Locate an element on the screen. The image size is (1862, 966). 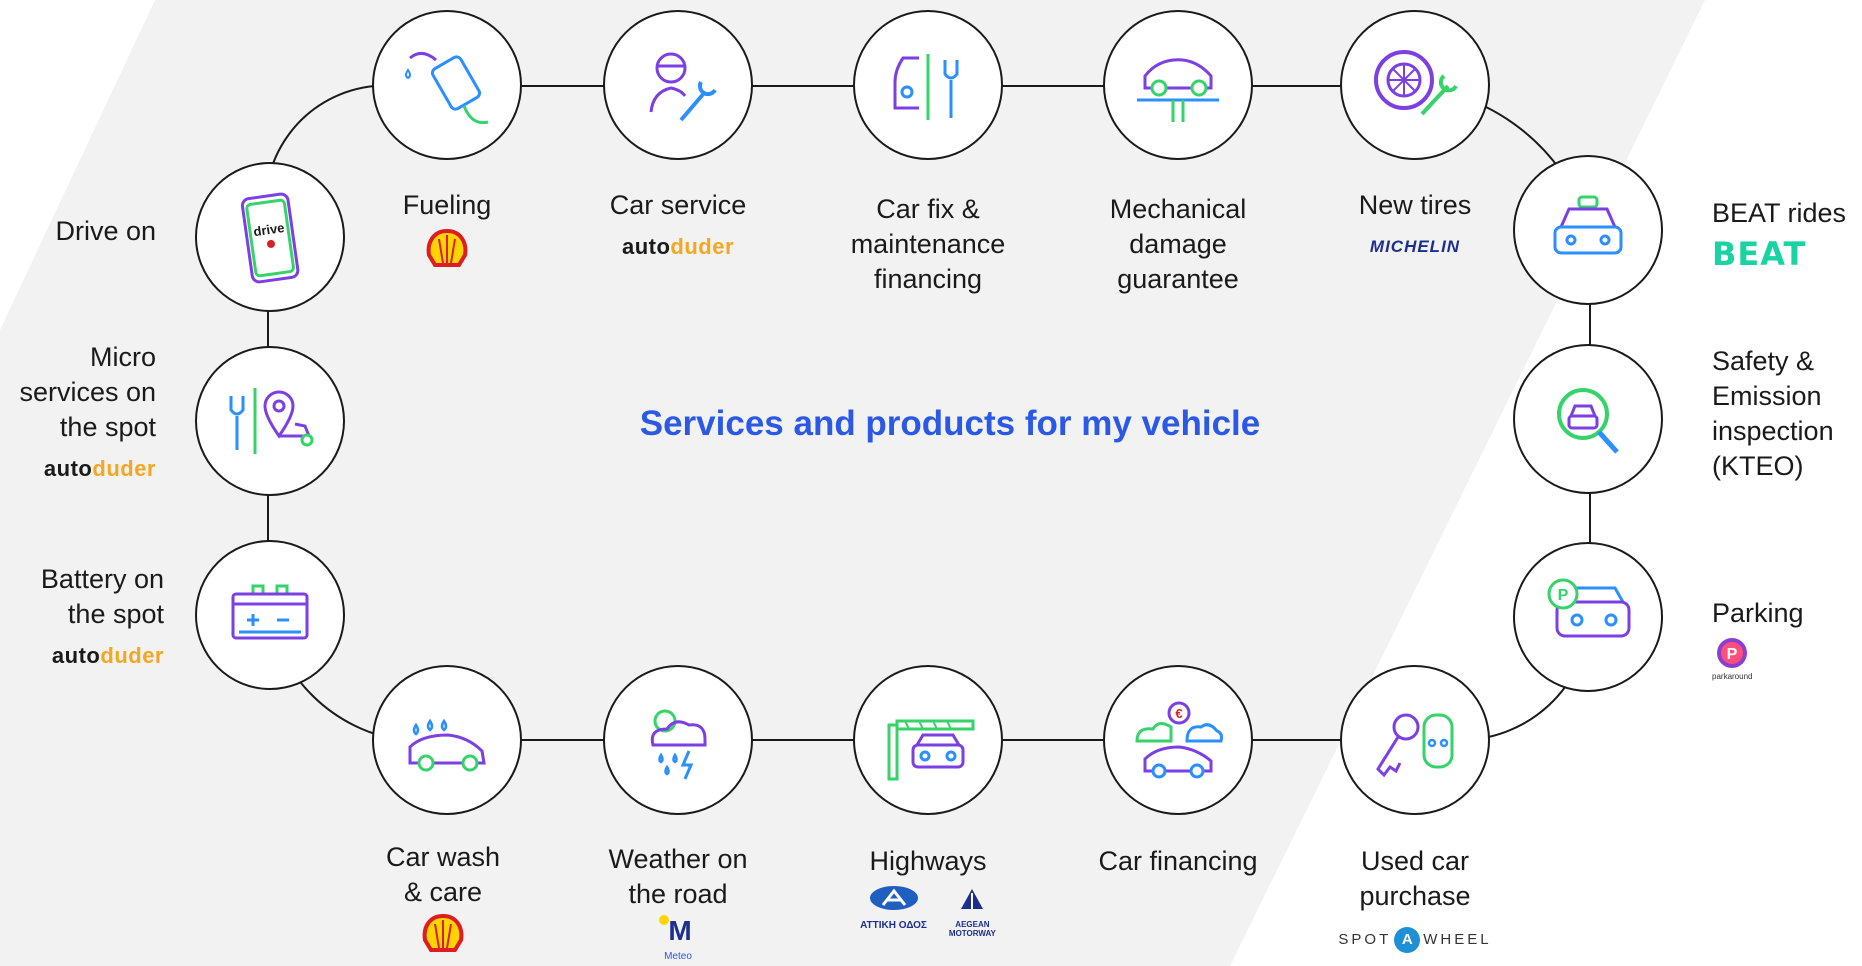
node-new-tires is located at coordinates (1415, 85).